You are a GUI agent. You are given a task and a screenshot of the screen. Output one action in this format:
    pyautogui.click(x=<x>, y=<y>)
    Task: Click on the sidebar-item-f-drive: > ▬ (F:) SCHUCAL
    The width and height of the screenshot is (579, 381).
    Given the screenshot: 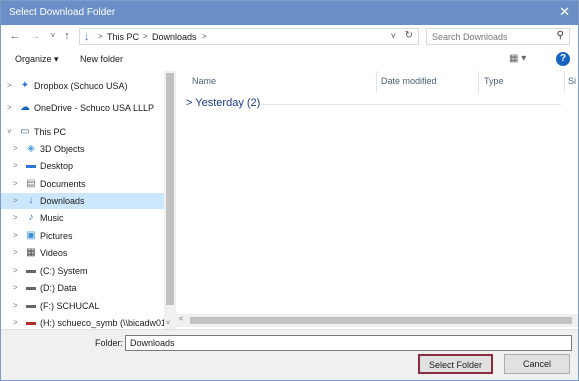 What is the action you would take?
    pyautogui.click(x=82, y=306)
    